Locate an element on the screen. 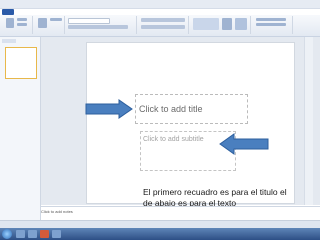 This screenshot has width=320, height=240. notes-pane: Click to add notes is located at coordinates (180, 213).